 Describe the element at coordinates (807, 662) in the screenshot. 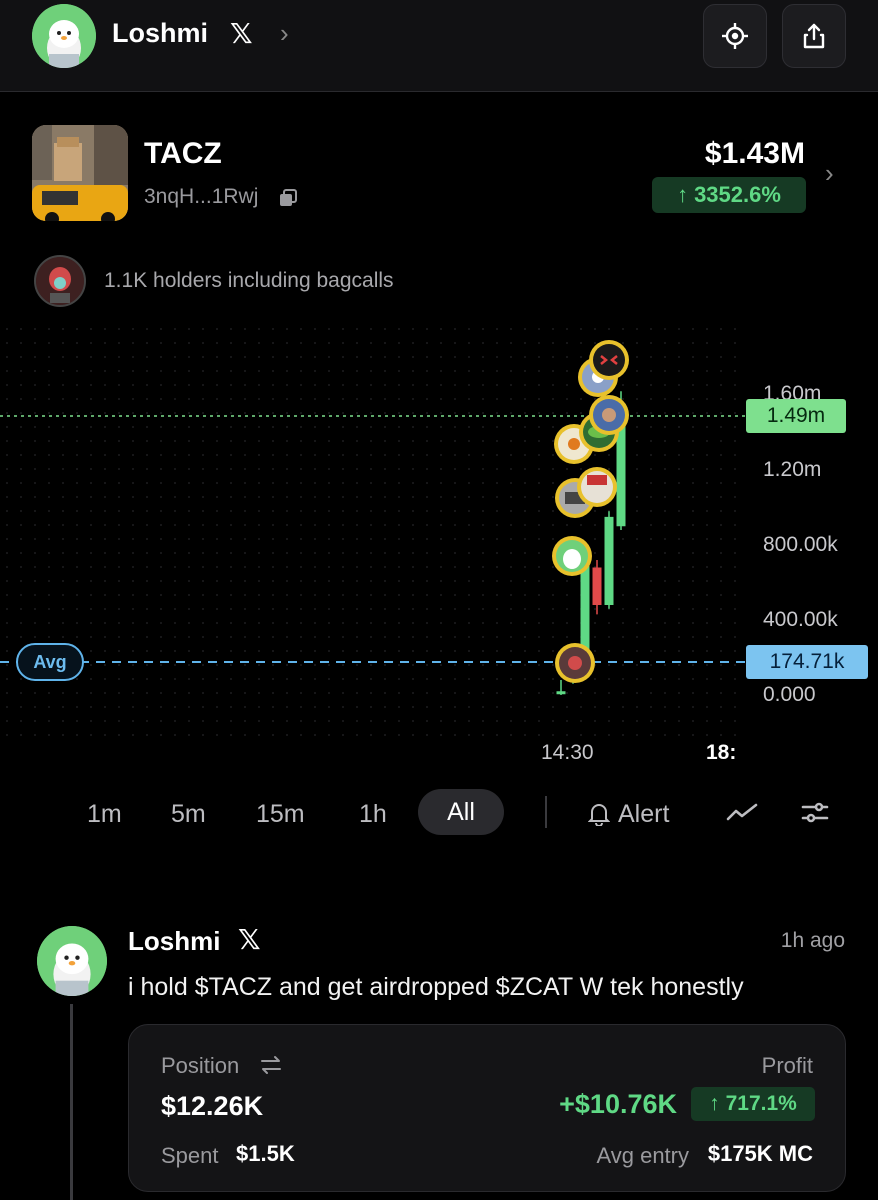

I see `avg-entry-tag: 174.71k` at that location.